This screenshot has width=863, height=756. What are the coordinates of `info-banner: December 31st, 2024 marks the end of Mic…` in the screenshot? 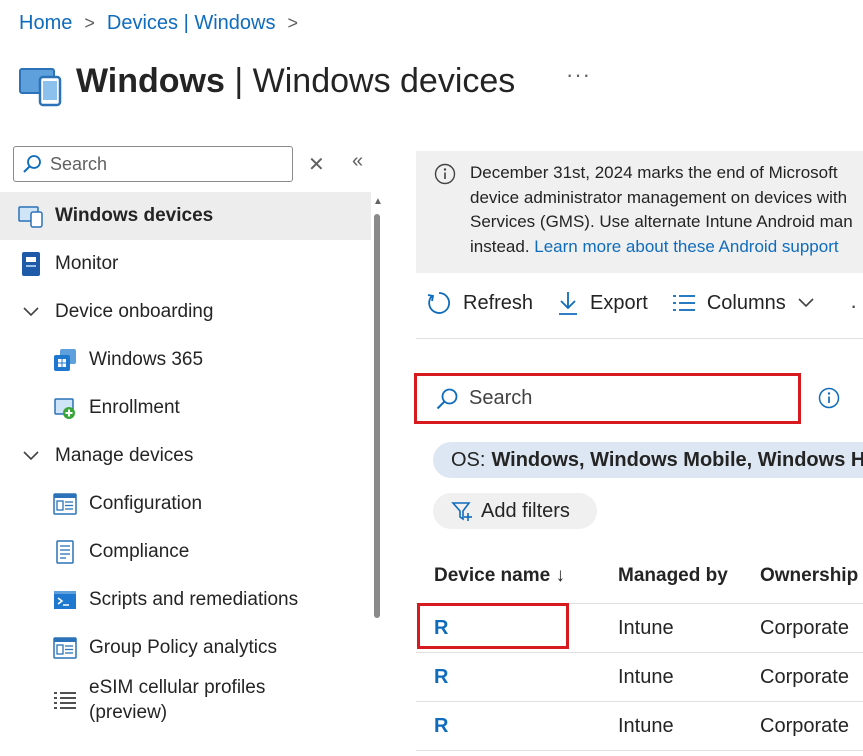 It's located at (639, 212).